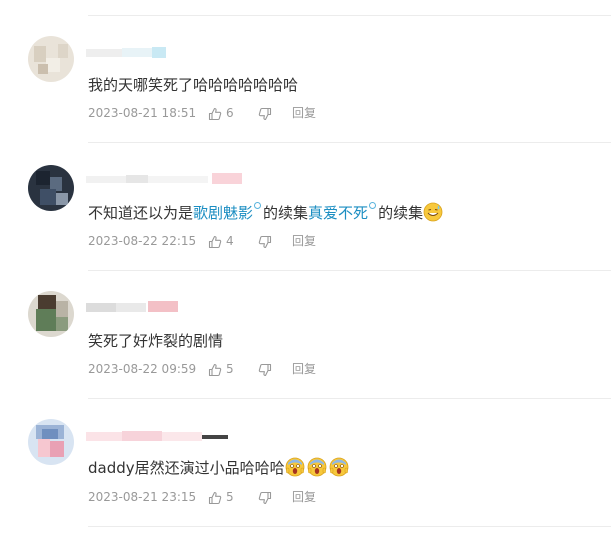 The height and width of the screenshot is (543, 611). I want to click on comment-text: 笑死了好炸裂的剧情, so click(155, 341).